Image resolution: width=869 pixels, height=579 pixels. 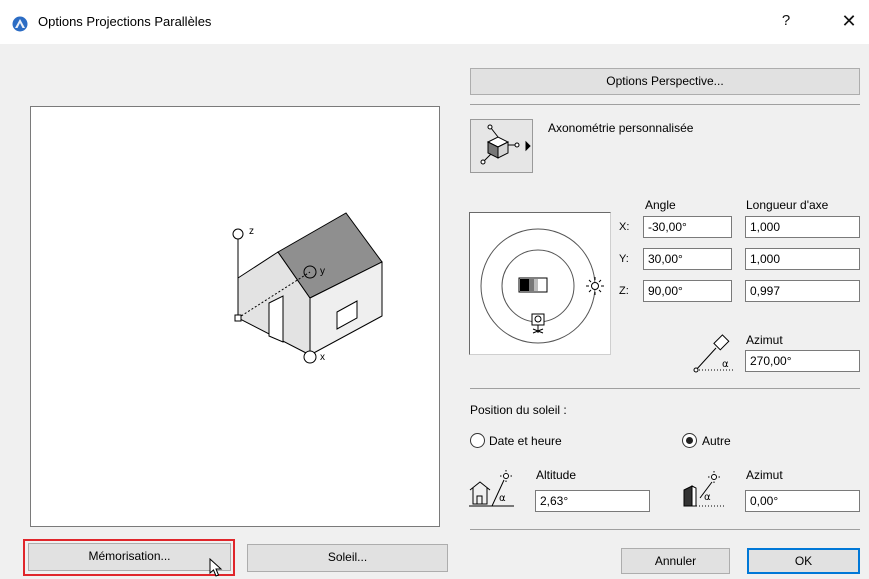 What do you see at coordinates (687, 259) in the screenshot?
I see `angle-y-field: 30,00°` at bounding box center [687, 259].